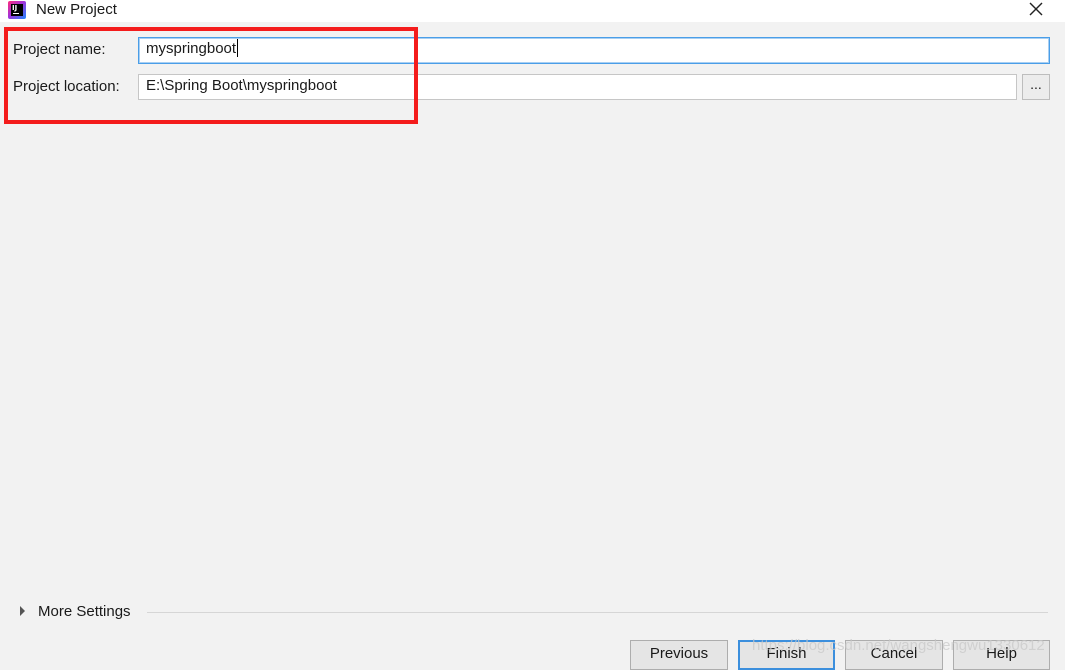 Image resolution: width=1065 pixels, height=670 pixels. I want to click on window-title: New Project, so click(76, 9).